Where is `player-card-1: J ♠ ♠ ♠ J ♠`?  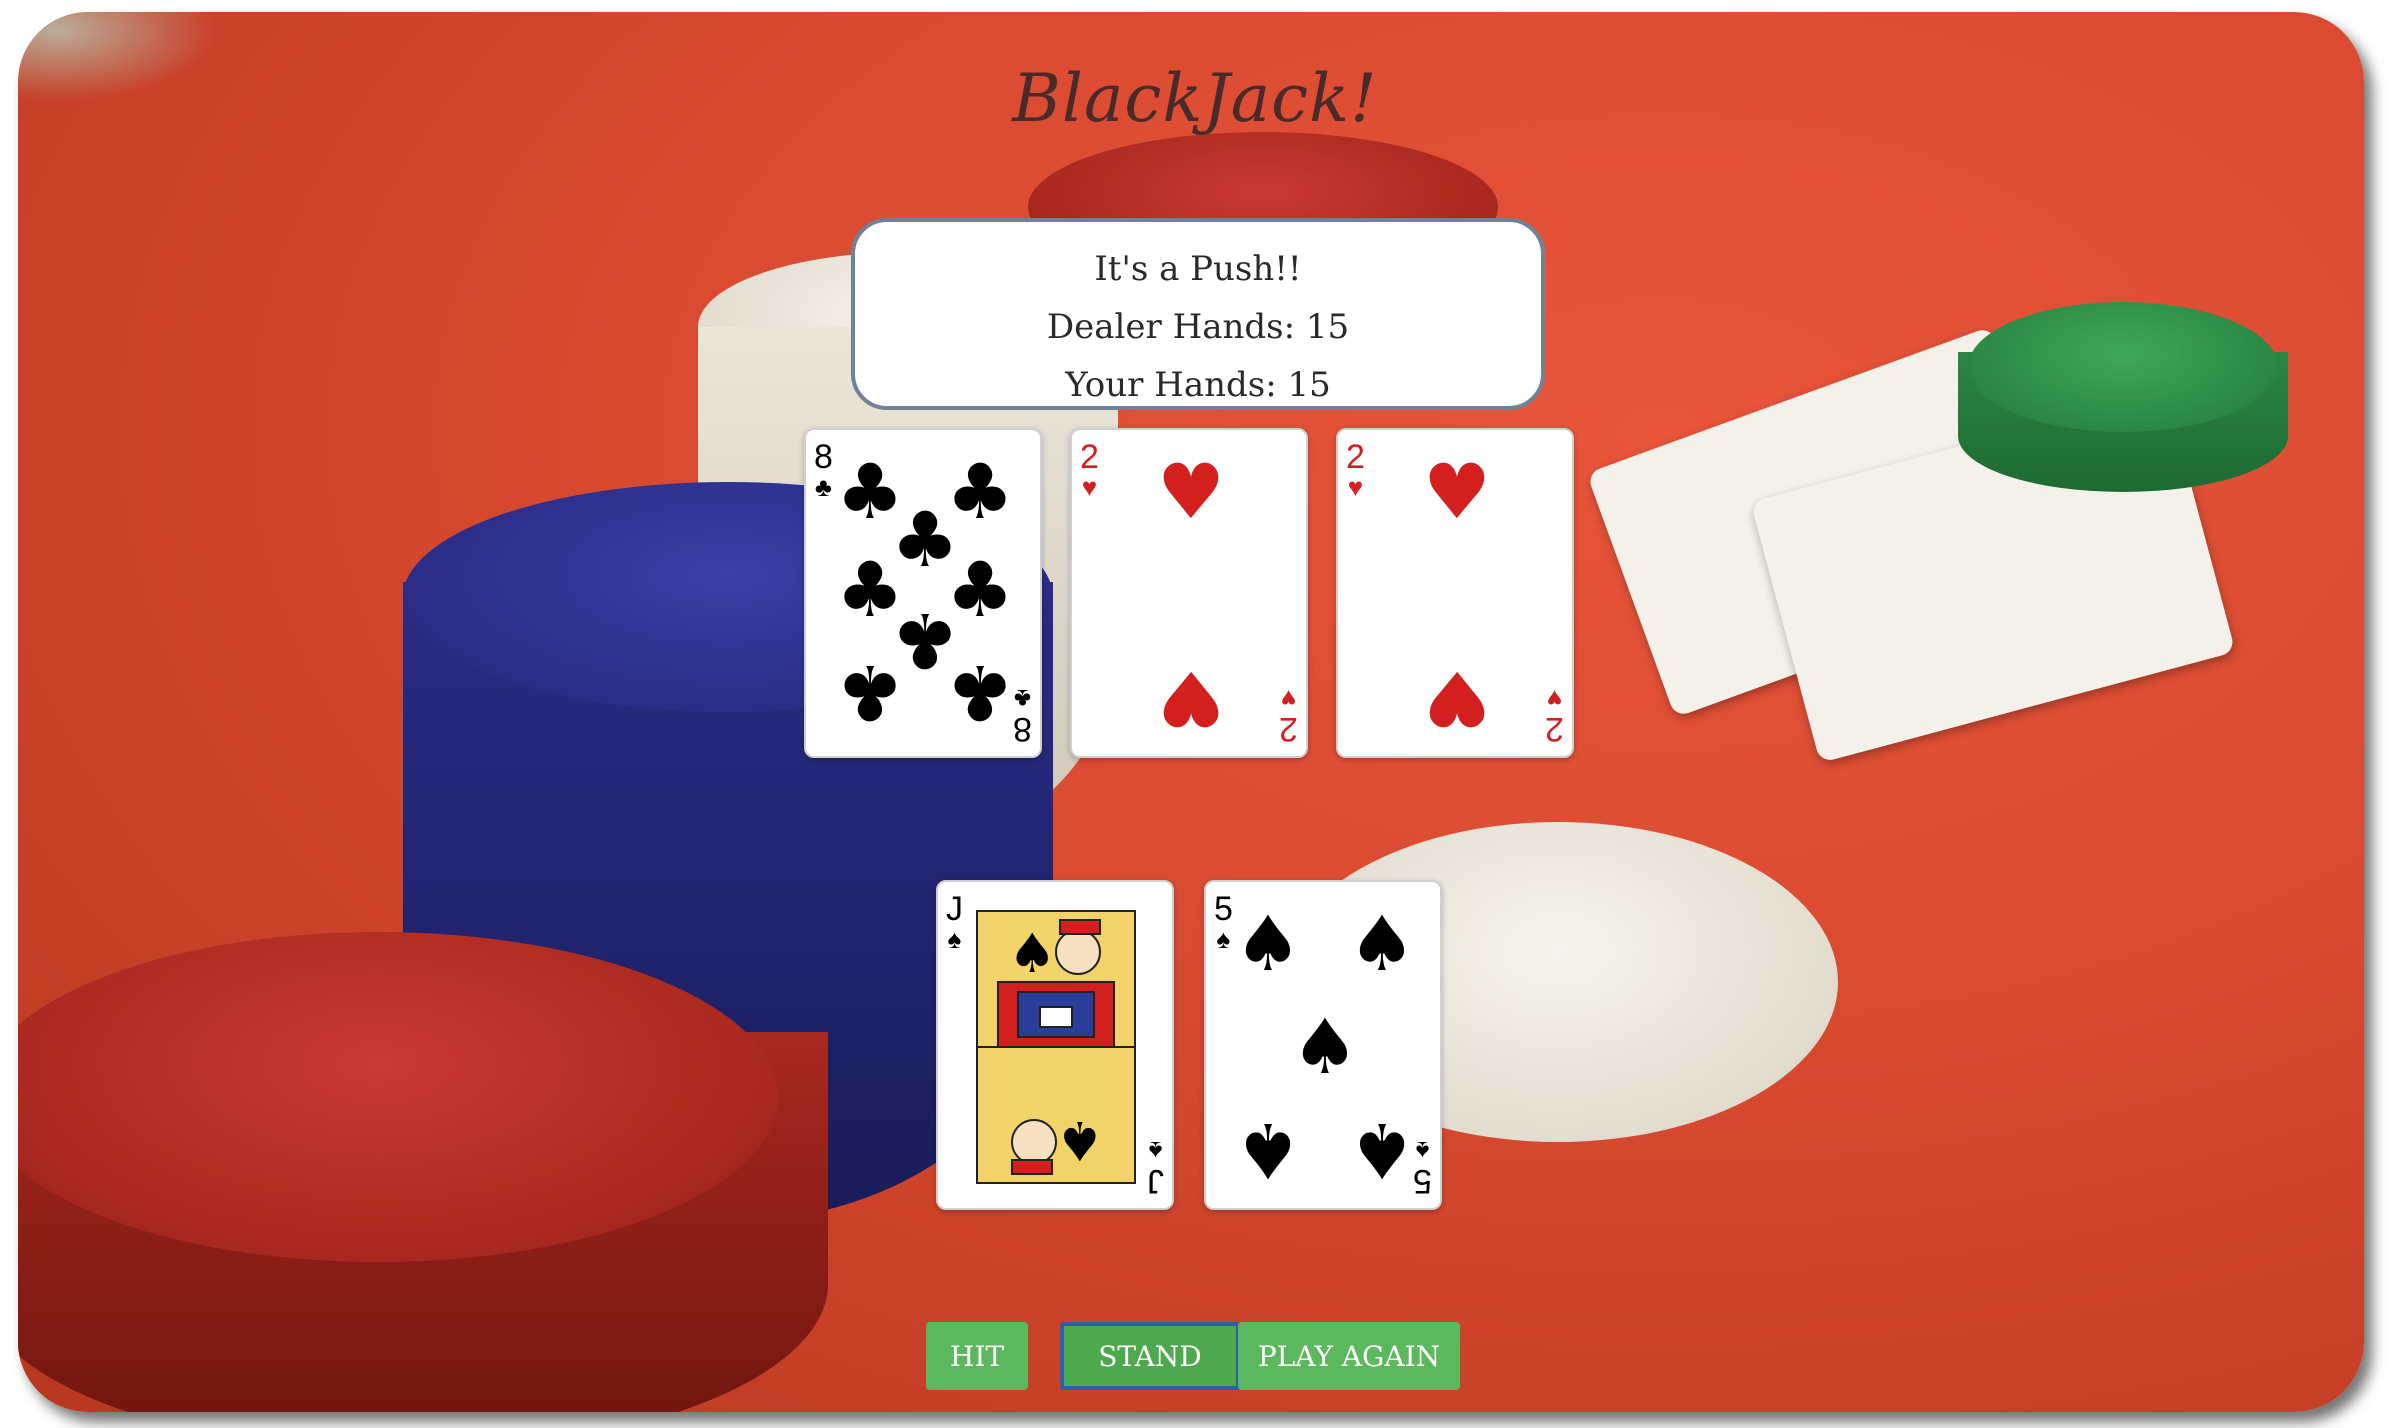 player-card-1: J ♠ ♠ ♠ J ♠ is located at coordinates (1055, 1045).